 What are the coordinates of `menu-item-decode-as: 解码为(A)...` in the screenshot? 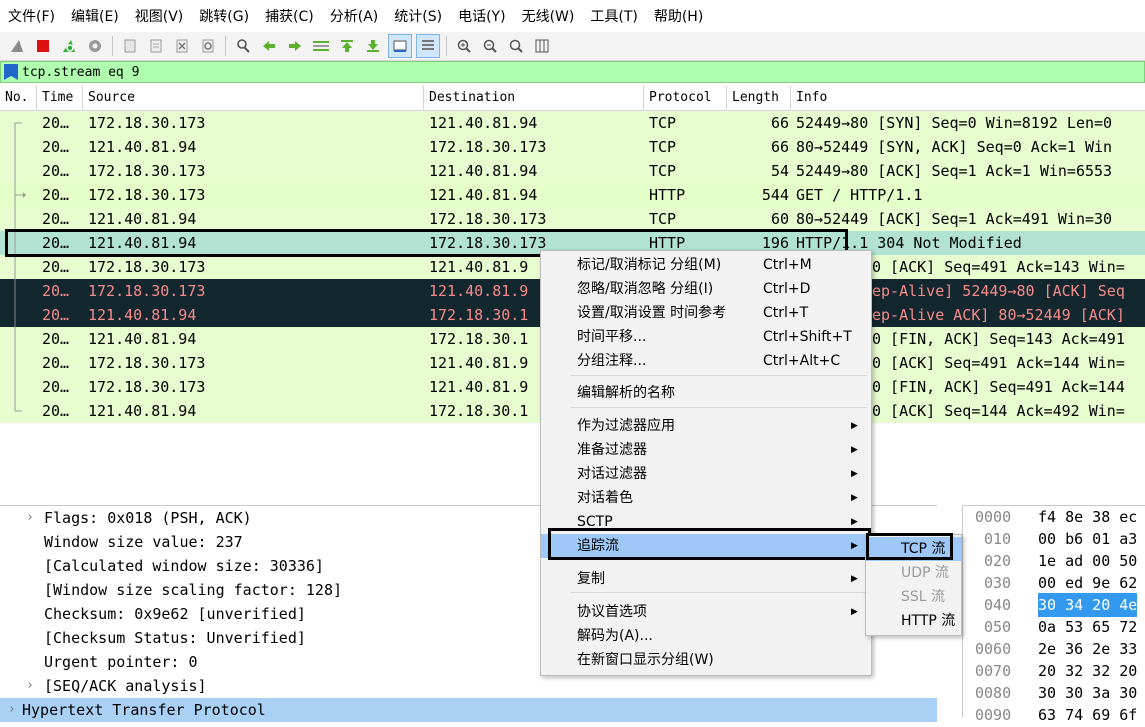 It's located at (706, 636).